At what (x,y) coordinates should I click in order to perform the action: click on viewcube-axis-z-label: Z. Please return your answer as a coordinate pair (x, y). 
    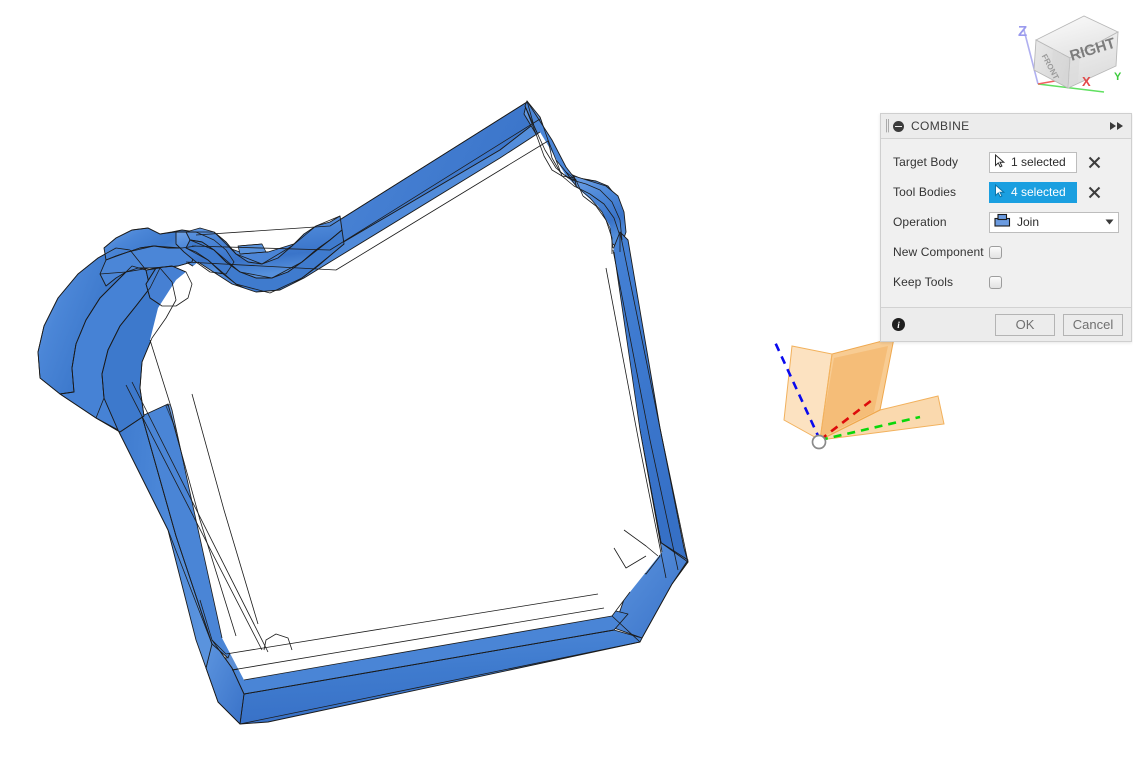
    Looking at the image, I should click on (1022, 31).